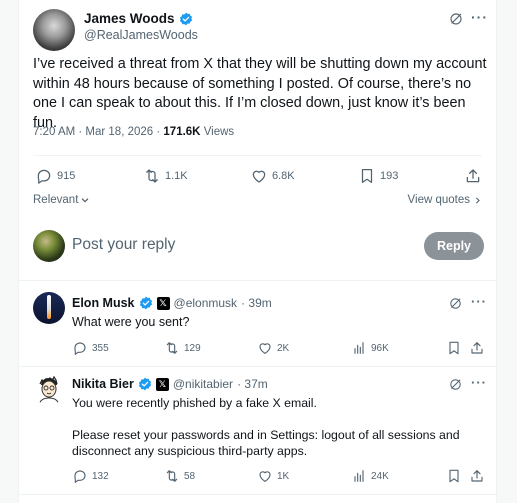 Image resolution: width=517 pixels, height=503 pixels. What do you see at coordinates (206, 303) in the screenshot?
I see `reply-author-handle: @elonmusk` at bounding box center [206, 303].